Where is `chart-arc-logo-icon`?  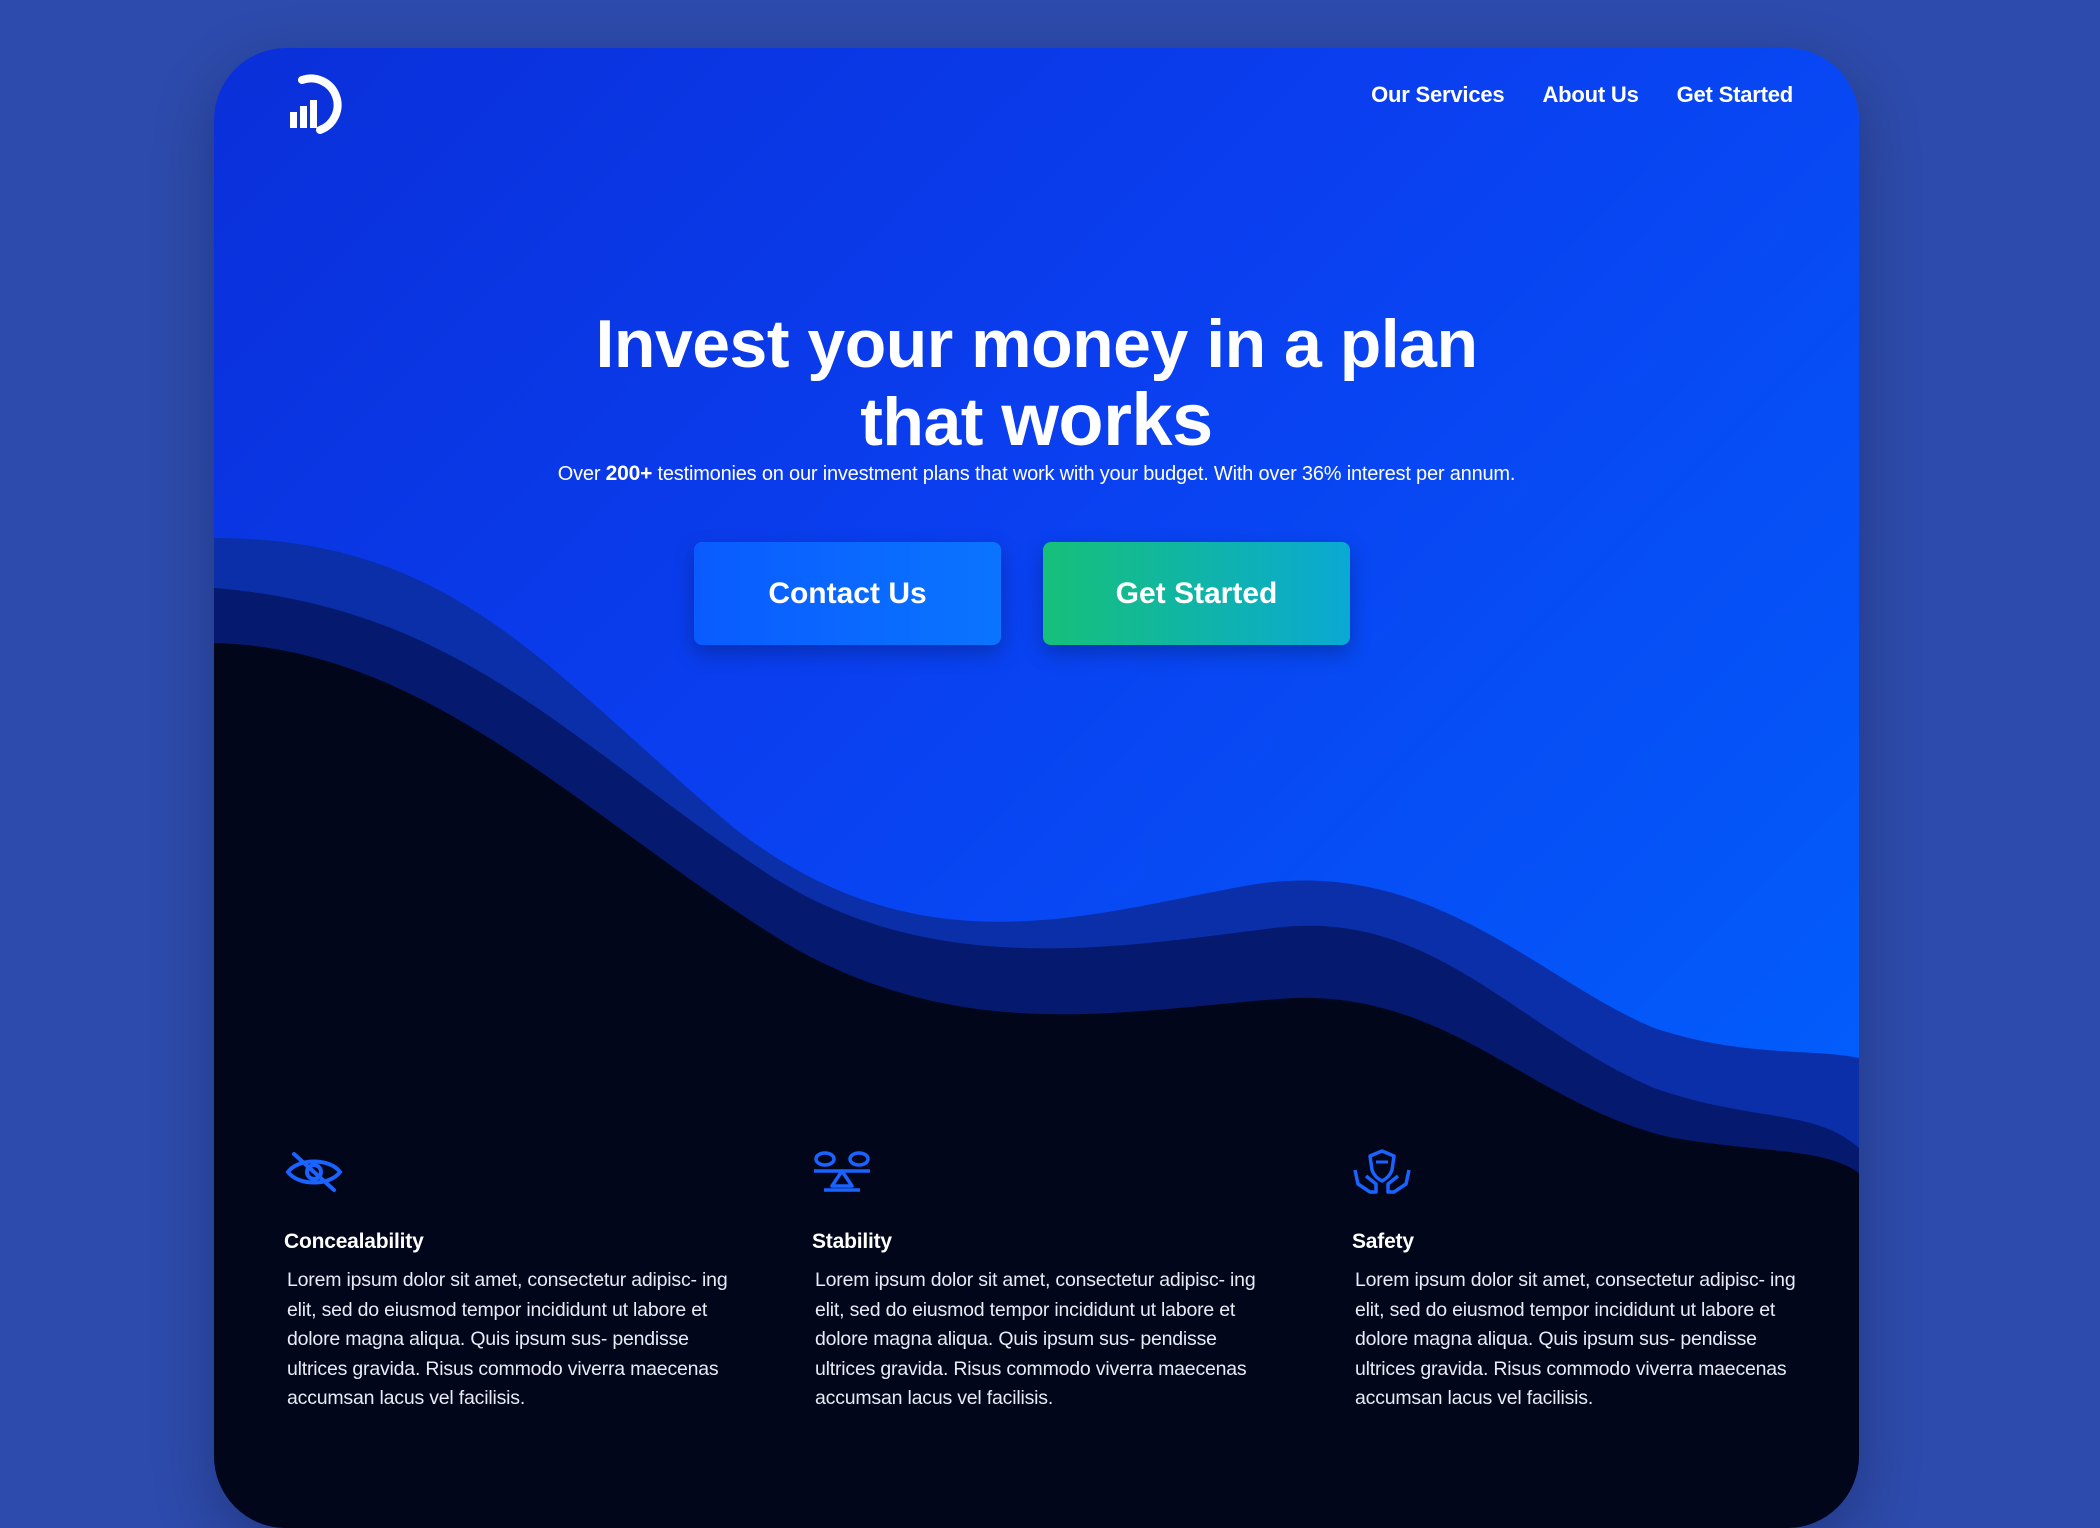 chart-arc-logo-icon is located at coordinates (316, 104).